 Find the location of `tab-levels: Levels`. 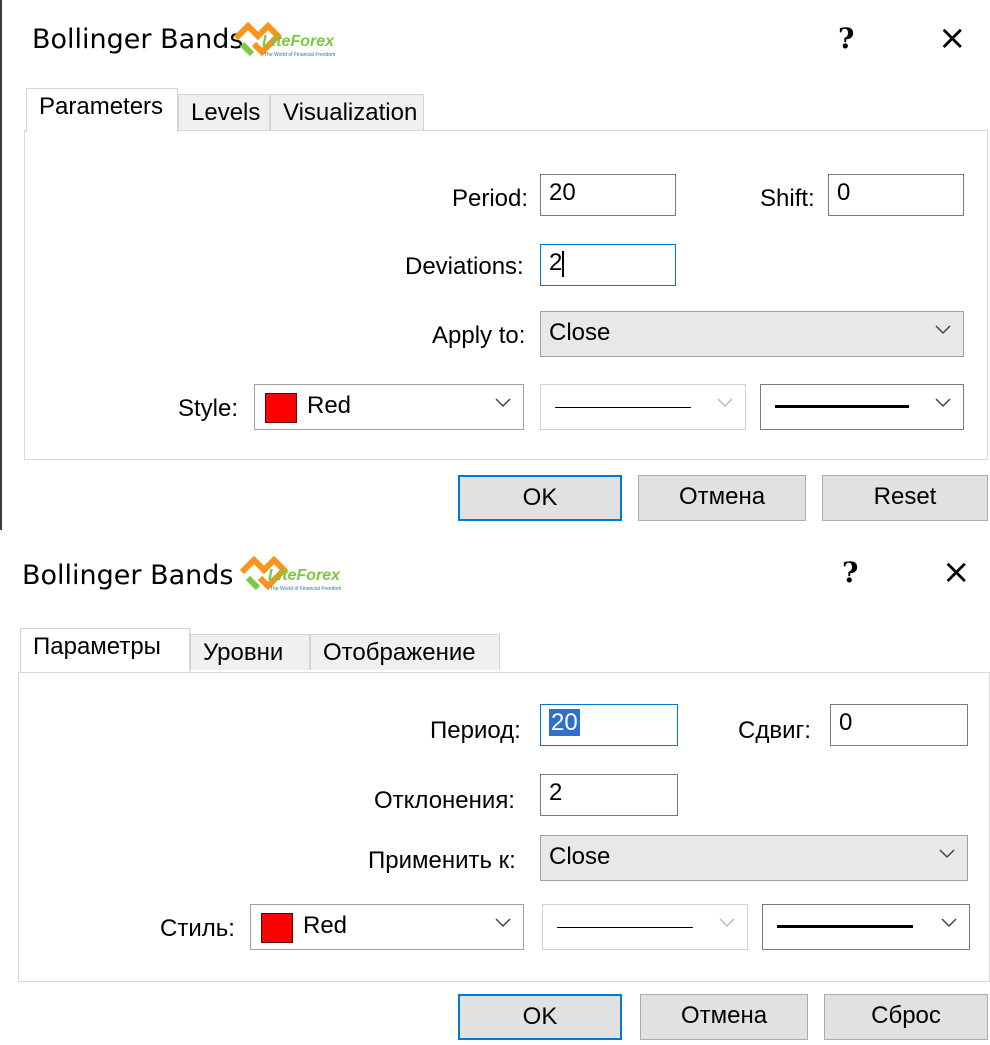

tab-levels: Levels is located at coordinates (224, 112).